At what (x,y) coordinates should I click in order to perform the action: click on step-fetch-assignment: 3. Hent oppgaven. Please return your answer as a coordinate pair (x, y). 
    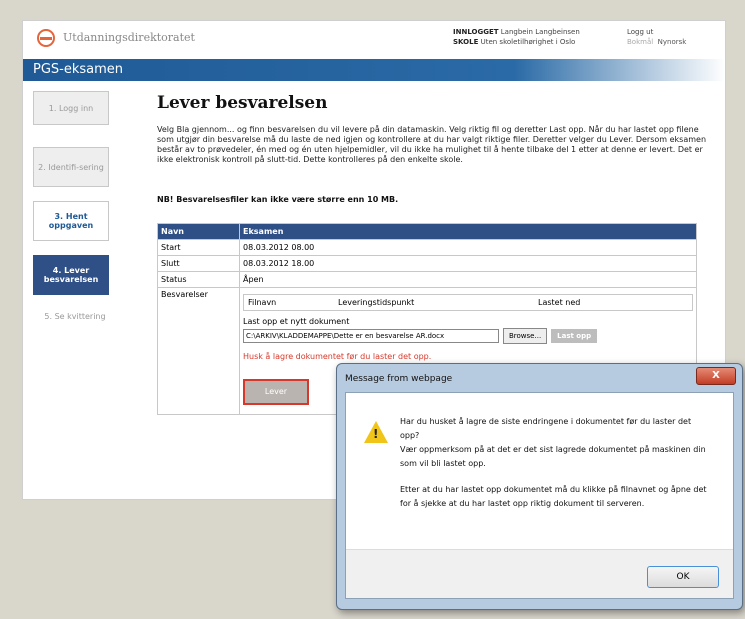
    Looking at the image, I should click on (71, 221).